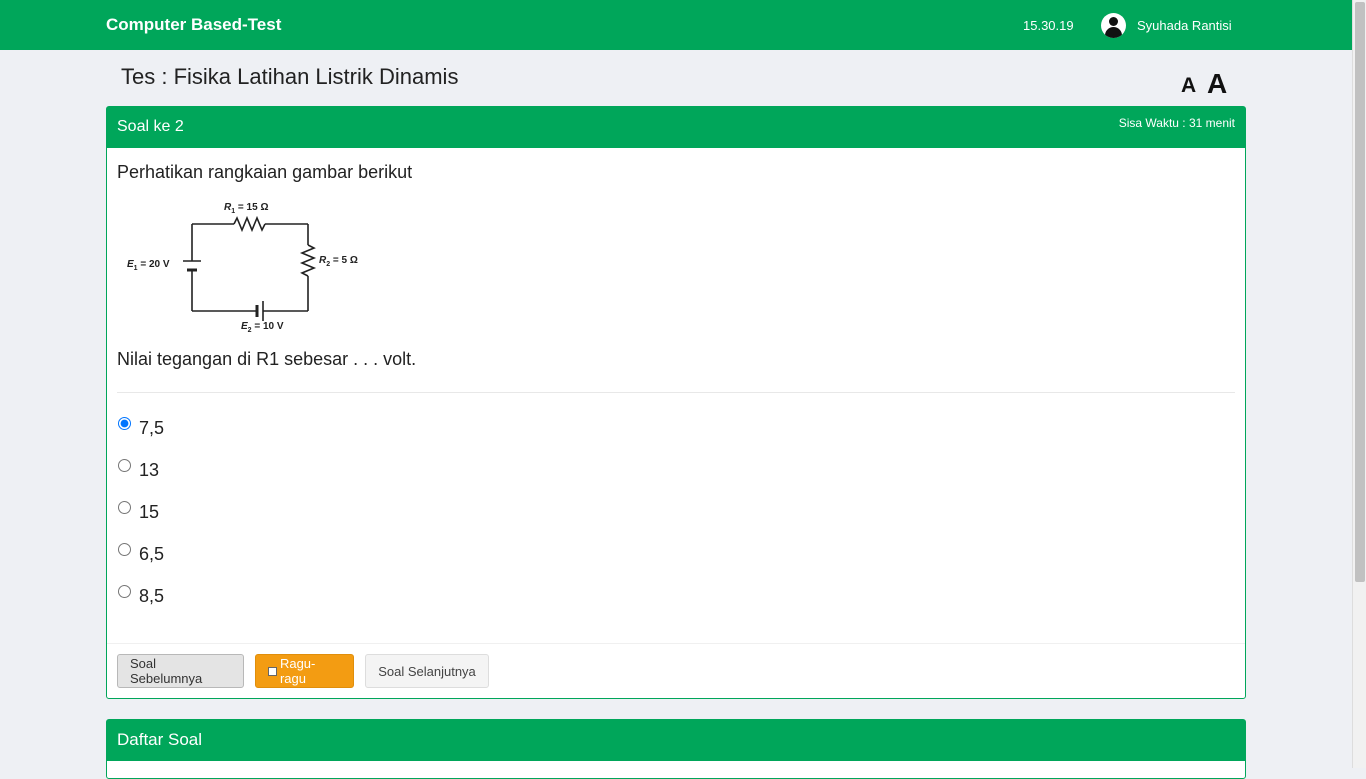  I want to click on question-panel-header: Soal ke 2 Sisa Waktu : 31 menit, so click(676, 127).